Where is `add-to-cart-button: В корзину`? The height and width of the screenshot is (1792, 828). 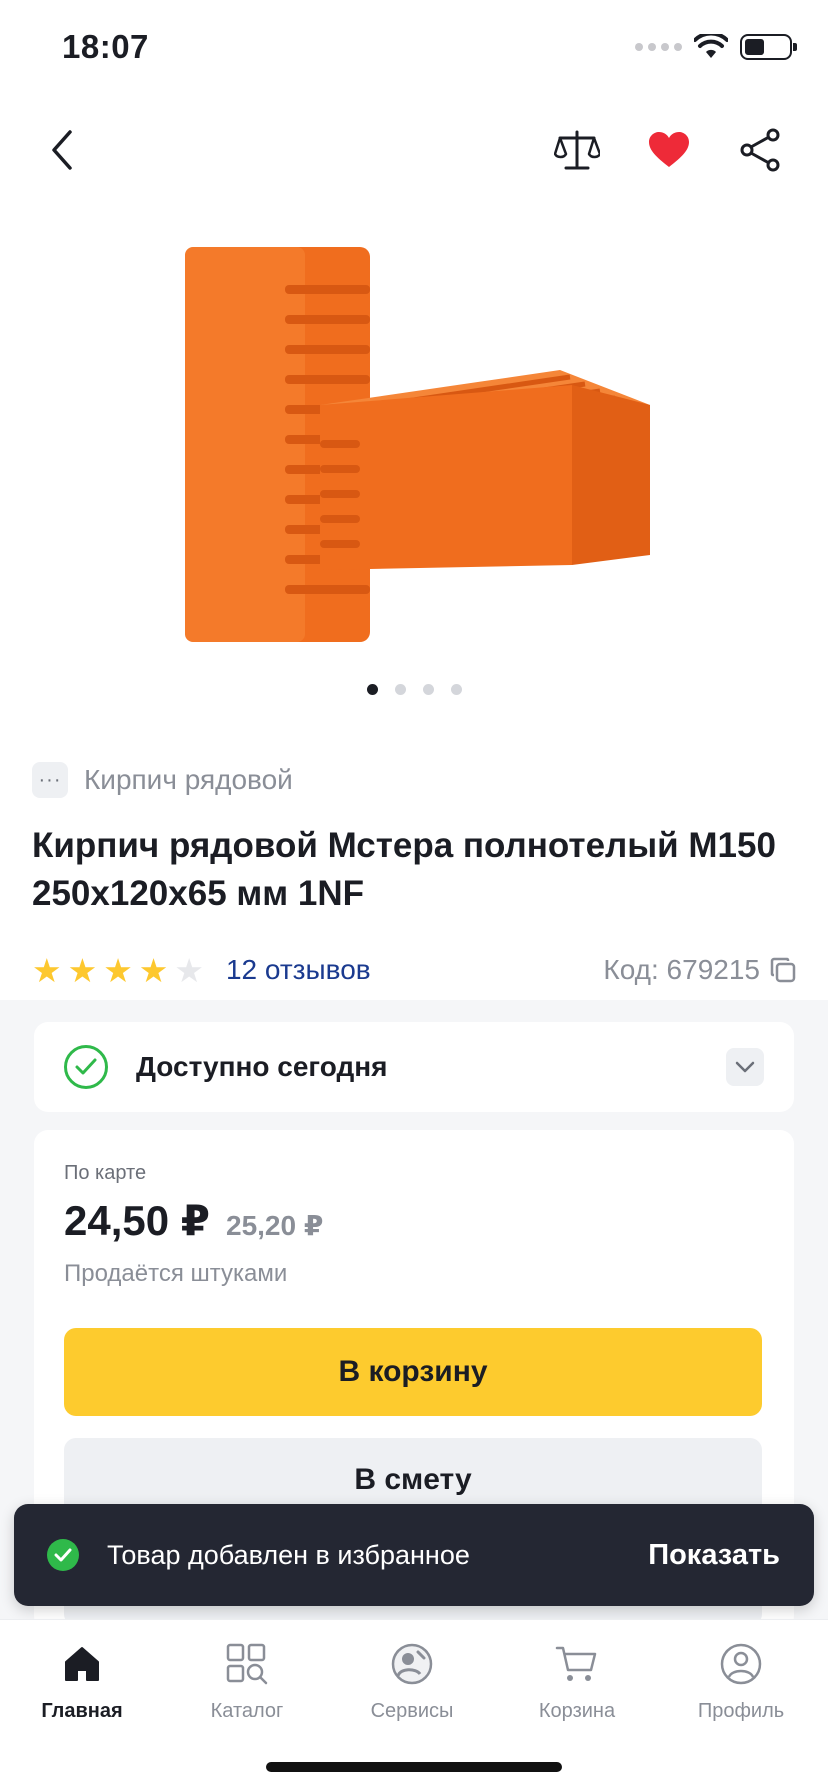
add-to-cart-button: В корзину is located at coordinates (413, 1372).